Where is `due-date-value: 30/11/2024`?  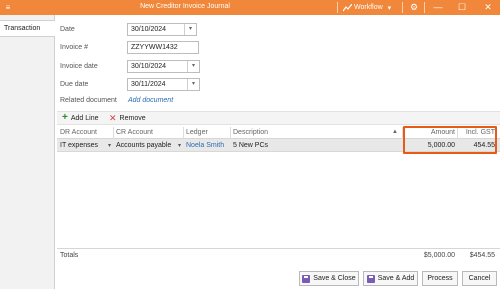
due-date-value: 30/11/2024 is located at coordinates (148, 84).